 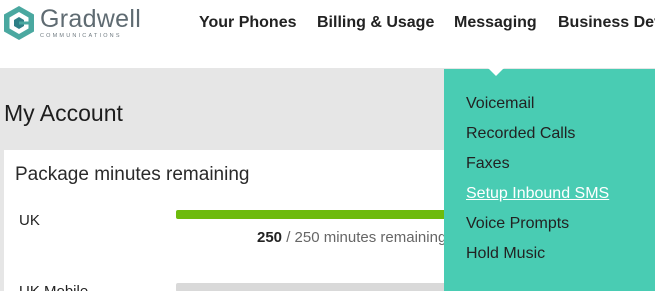 I want to click on brand-name: Gradwell, so click(x=91, y=19).